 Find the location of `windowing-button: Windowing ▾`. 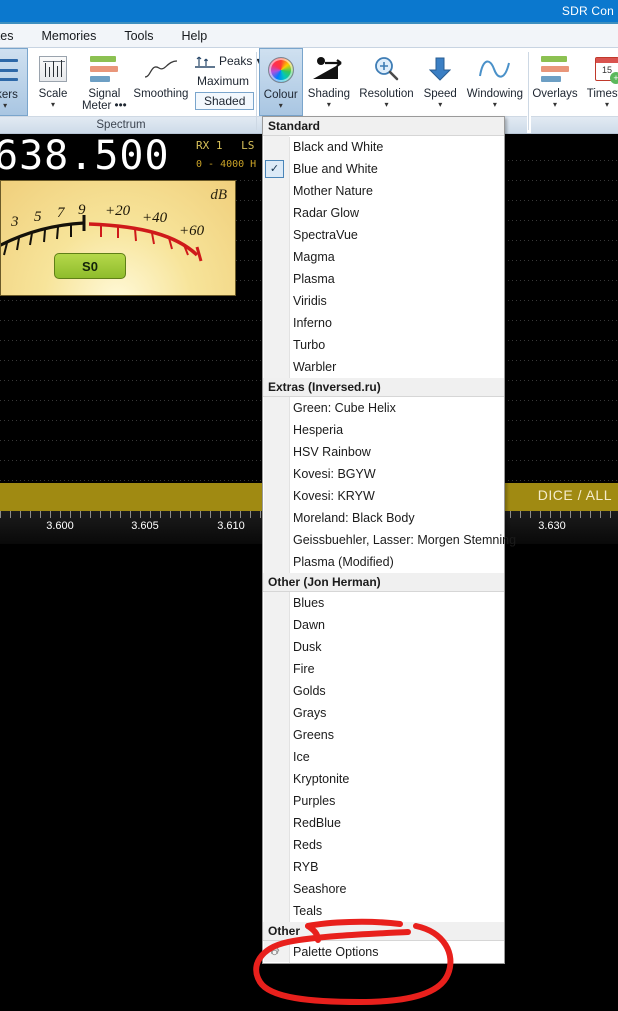

windowing-button: Windowing ▾ is located at coordinates (495, 82).